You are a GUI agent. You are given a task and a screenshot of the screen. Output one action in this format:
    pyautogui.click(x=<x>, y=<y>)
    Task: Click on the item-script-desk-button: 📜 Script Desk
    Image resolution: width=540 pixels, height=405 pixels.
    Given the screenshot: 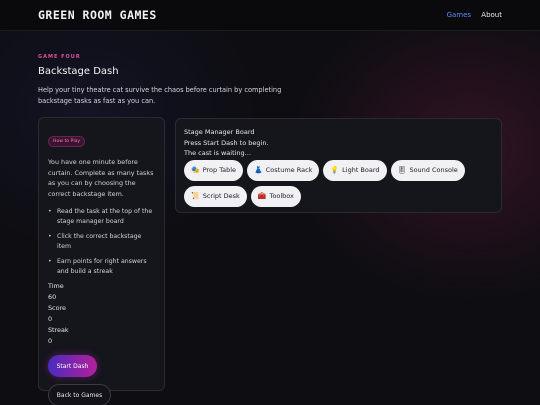 What is the action you would take?
    pyautogui.click(x=215, y=196)
    